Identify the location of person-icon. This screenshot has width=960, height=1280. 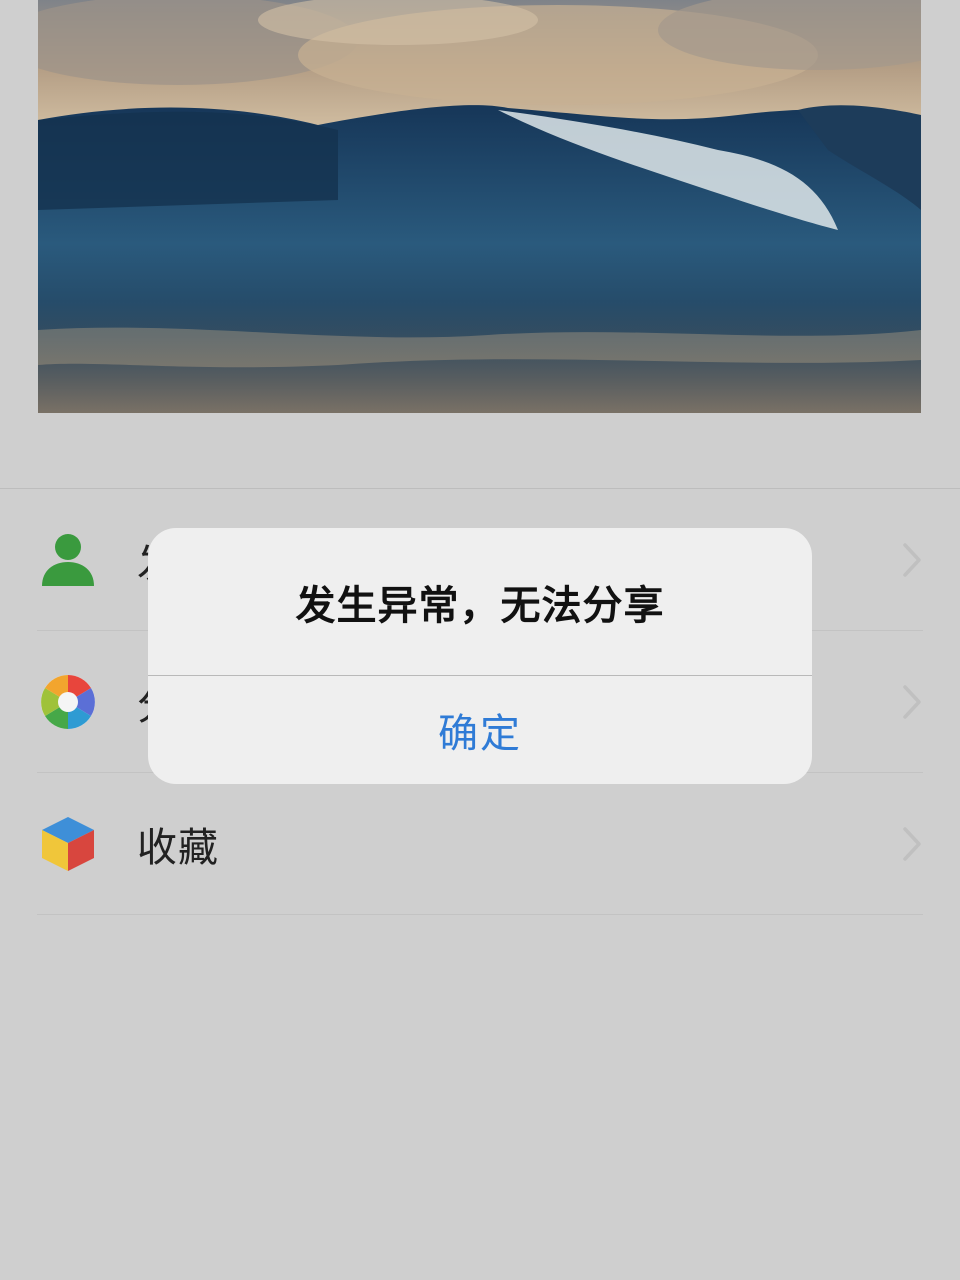
(68, 560).